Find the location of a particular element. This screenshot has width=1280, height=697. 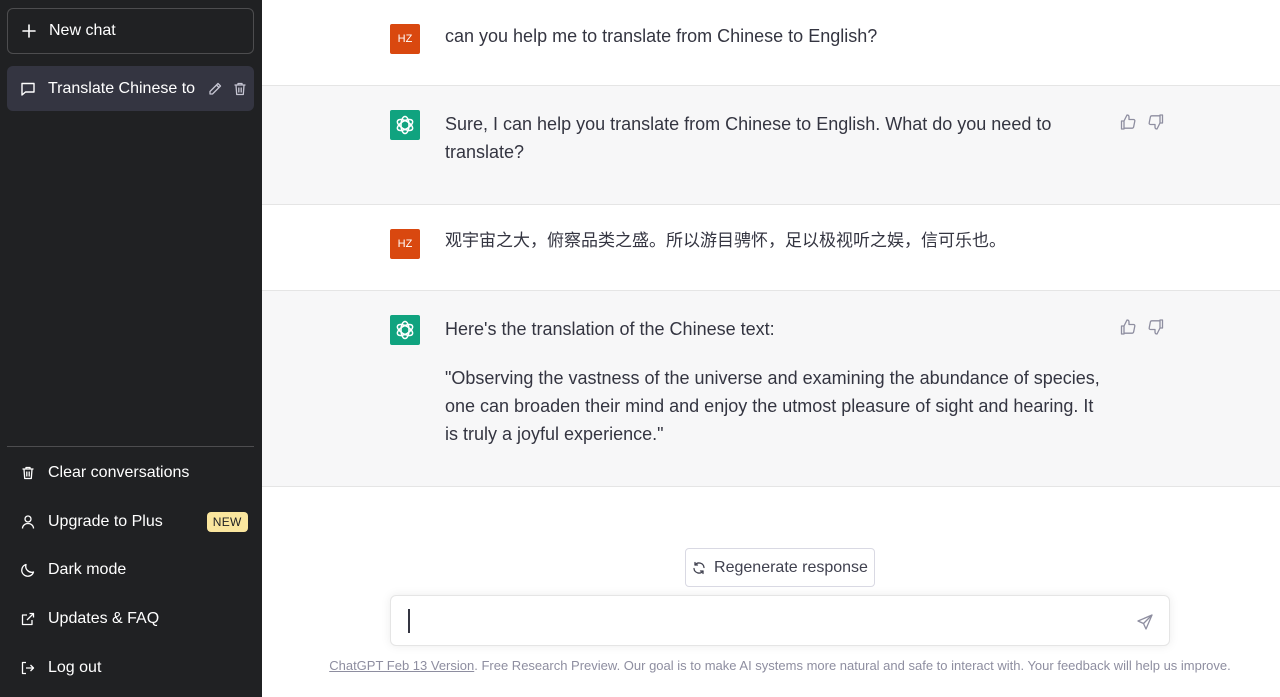

user-icon is located at coordinates (28, 522).